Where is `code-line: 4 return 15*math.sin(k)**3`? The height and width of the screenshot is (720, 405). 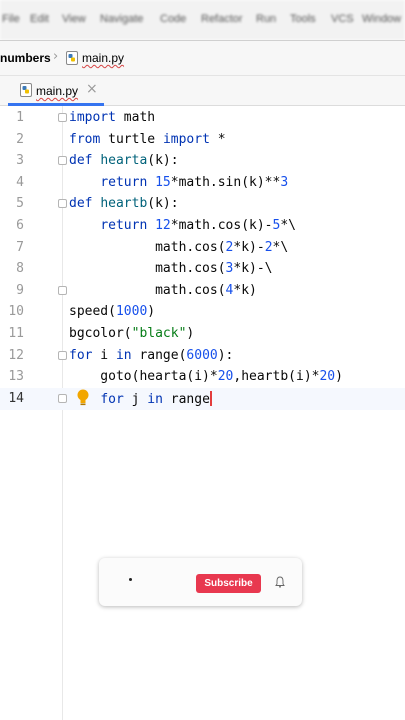
code-line: 4 return 15*math.sin(k)**3 is located at coordinates (202, 183).